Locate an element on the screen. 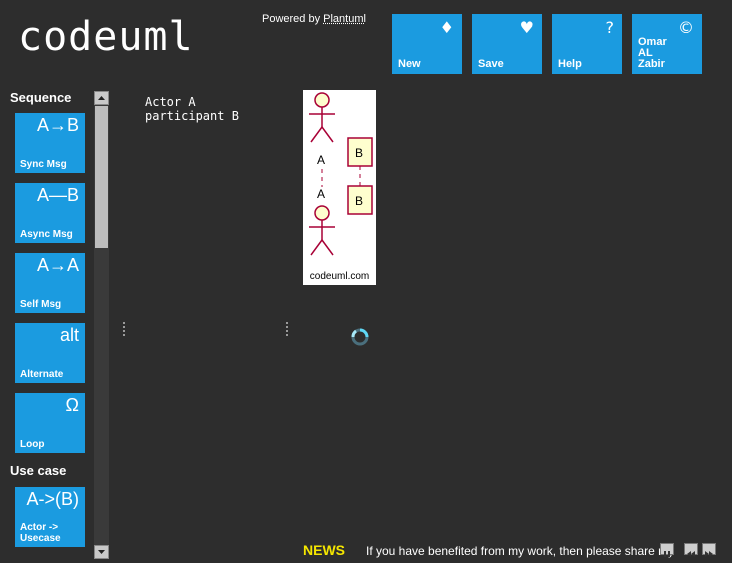 This screenshot has width=732, height=563. copyright-icon: © is located at coordinates (686, 27).